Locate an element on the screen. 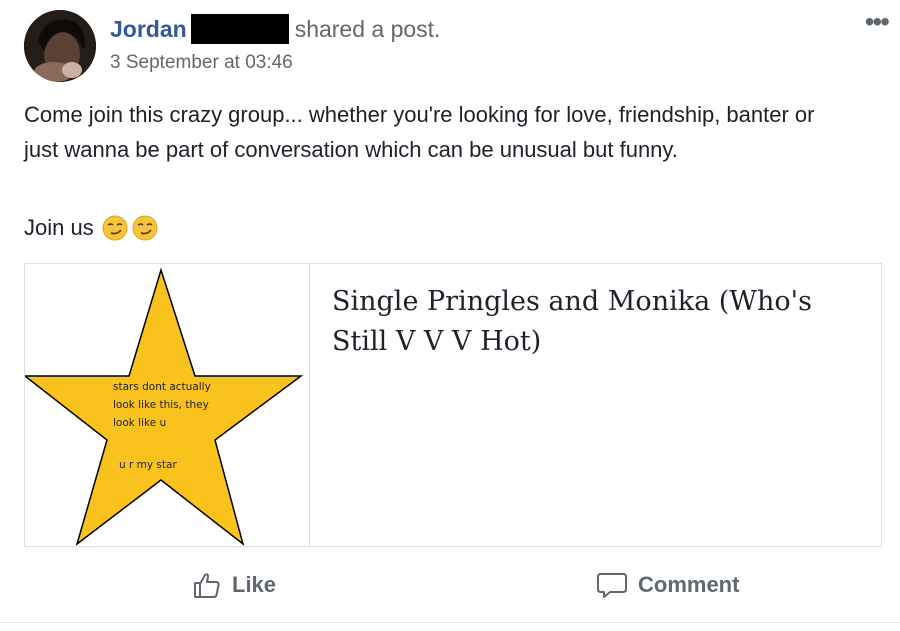  star-caption-line1: stars dont actually is located at coordinates (162, 387).